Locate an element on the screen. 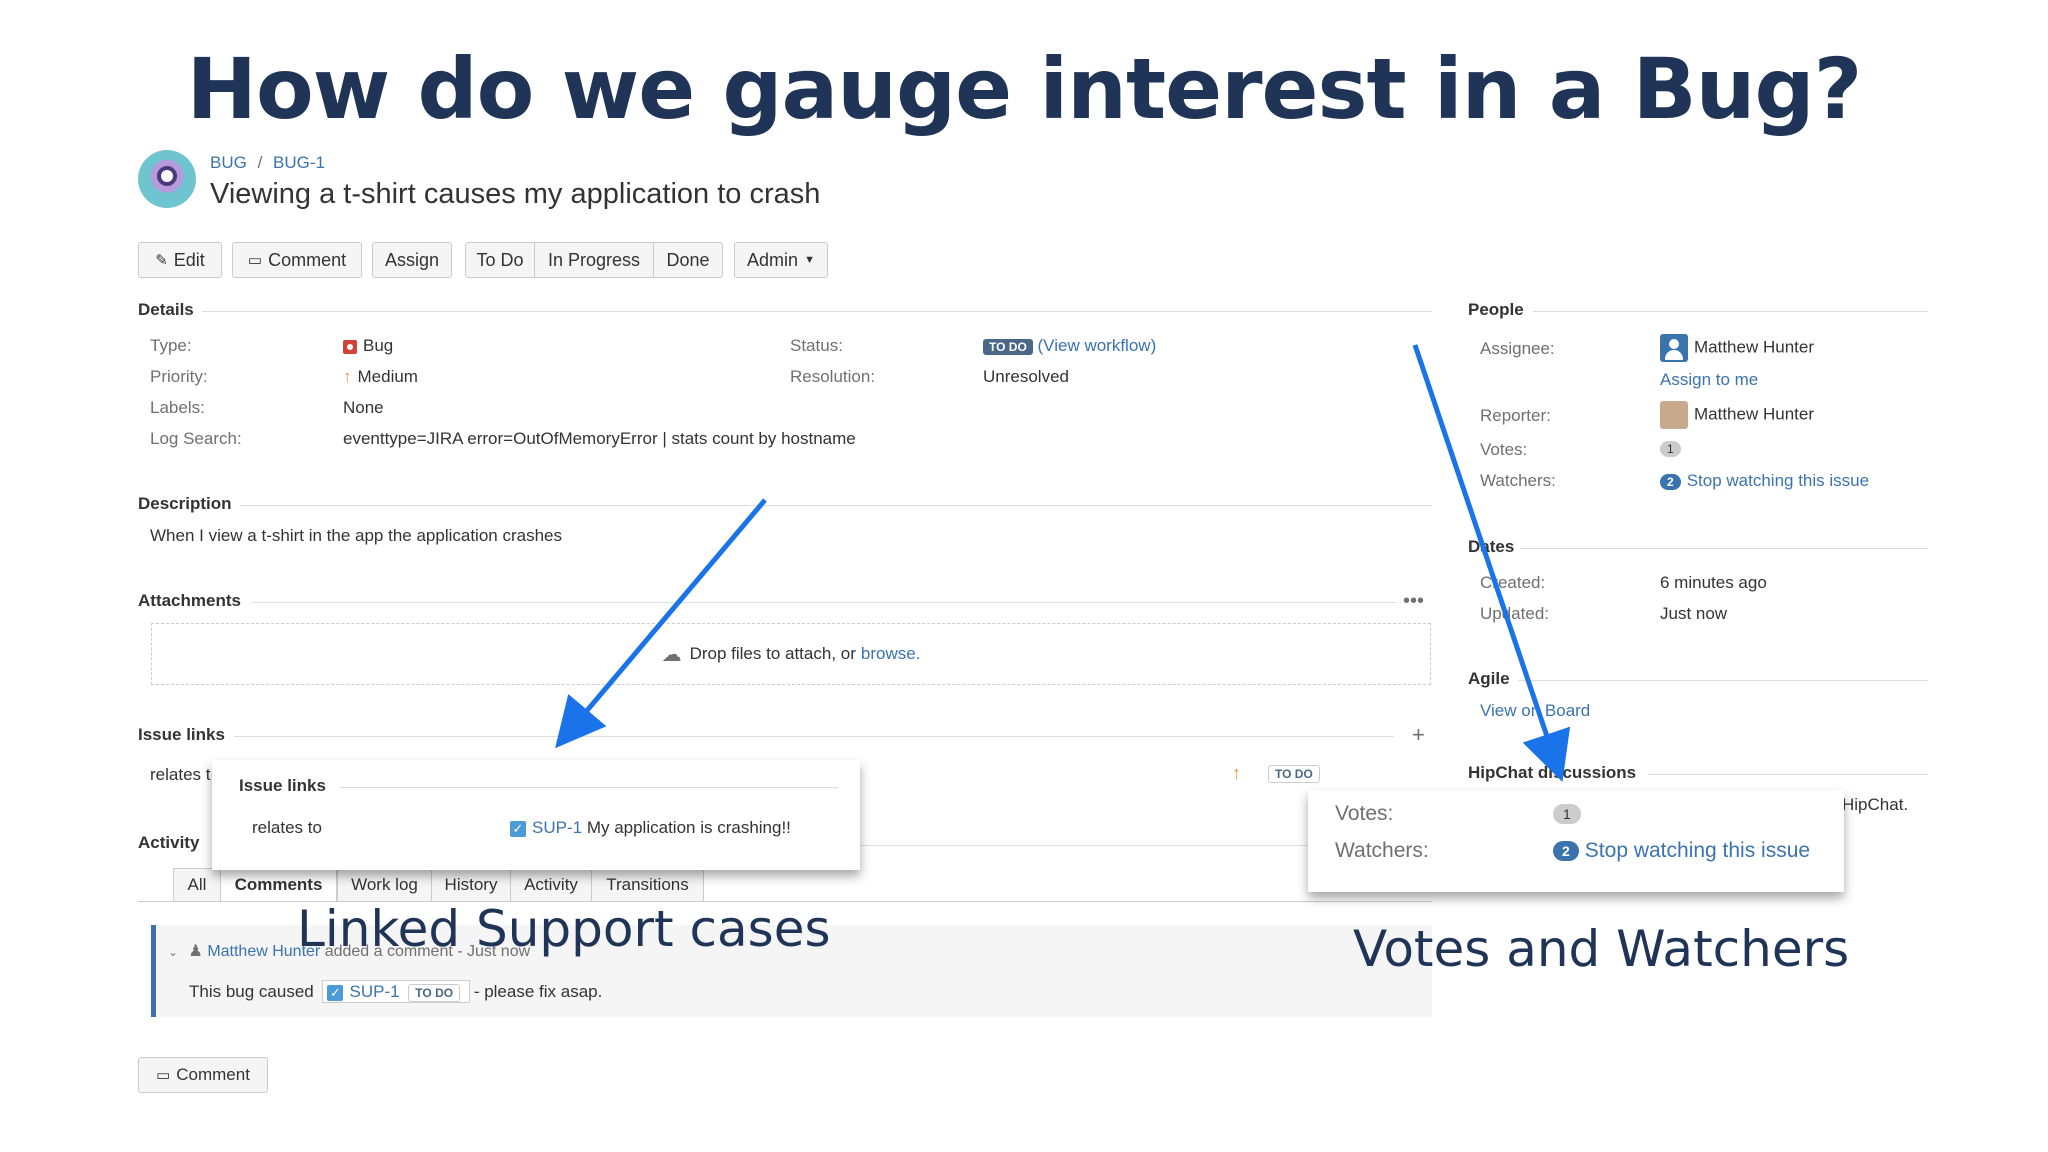 The image size is (2048, 1152). votes-arrow is located at coordinates (1491, 563).